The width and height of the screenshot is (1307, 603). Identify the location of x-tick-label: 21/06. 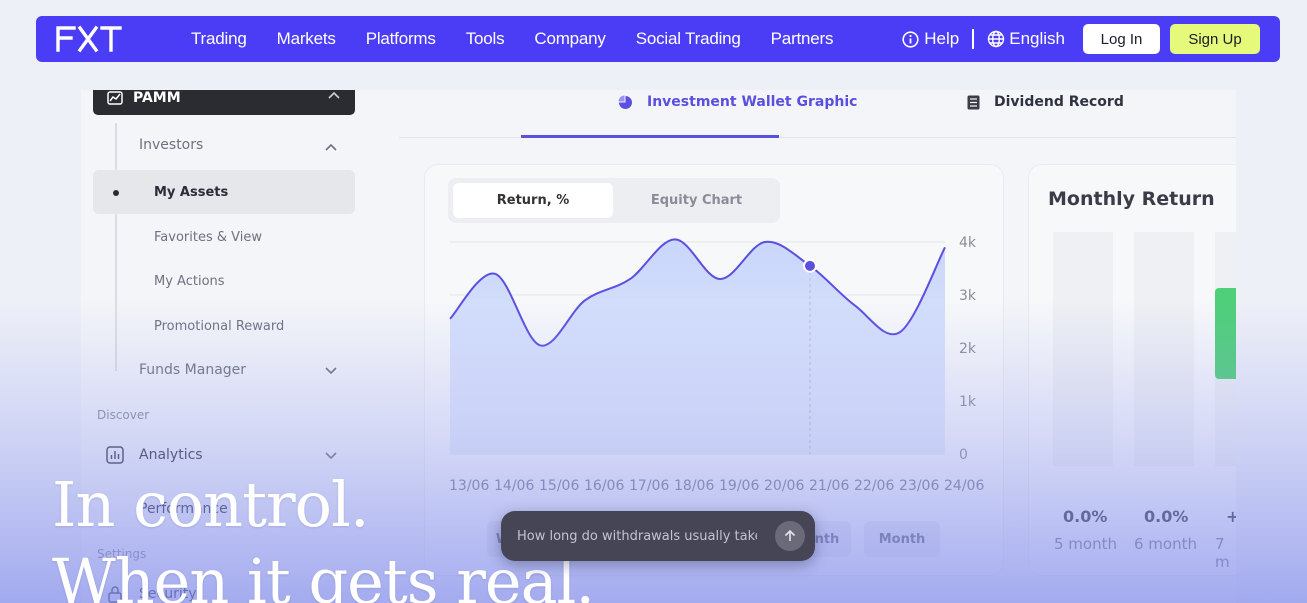
(829, 486).